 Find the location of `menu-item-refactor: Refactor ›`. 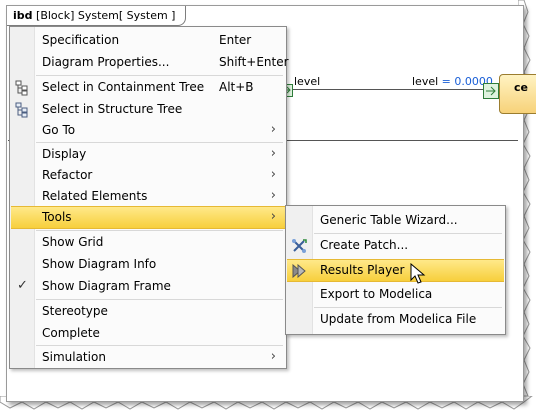

menu-item-refactor: Refactor › is located at coordinates (148, 175).